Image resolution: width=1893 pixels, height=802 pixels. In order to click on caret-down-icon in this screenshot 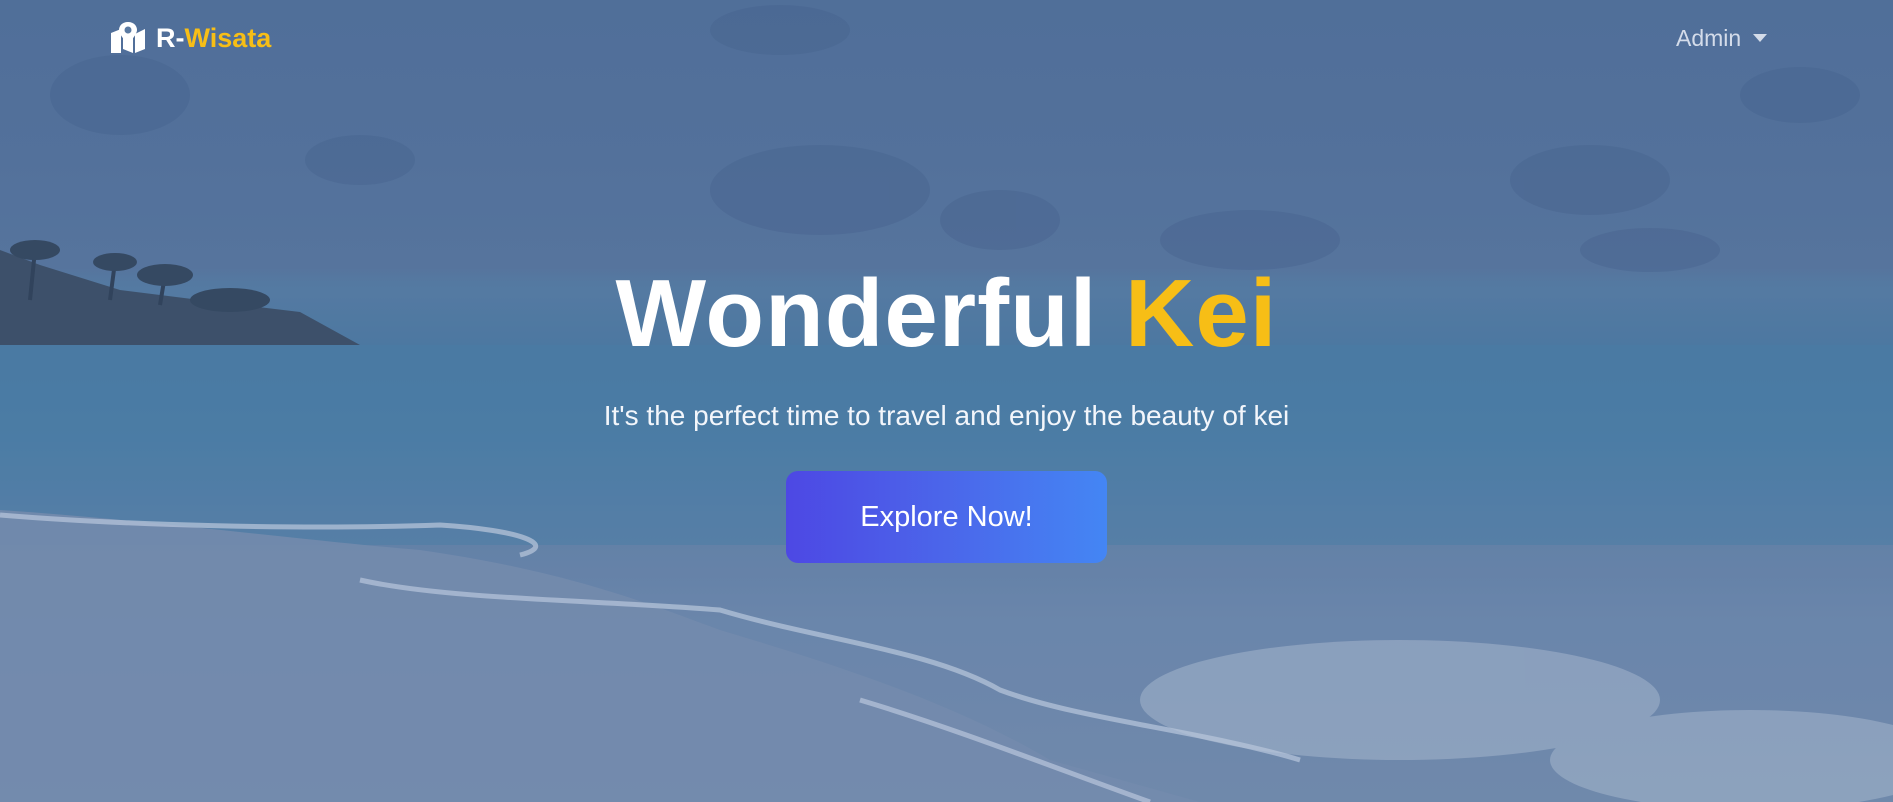, I will do `click(1760, 38)`.